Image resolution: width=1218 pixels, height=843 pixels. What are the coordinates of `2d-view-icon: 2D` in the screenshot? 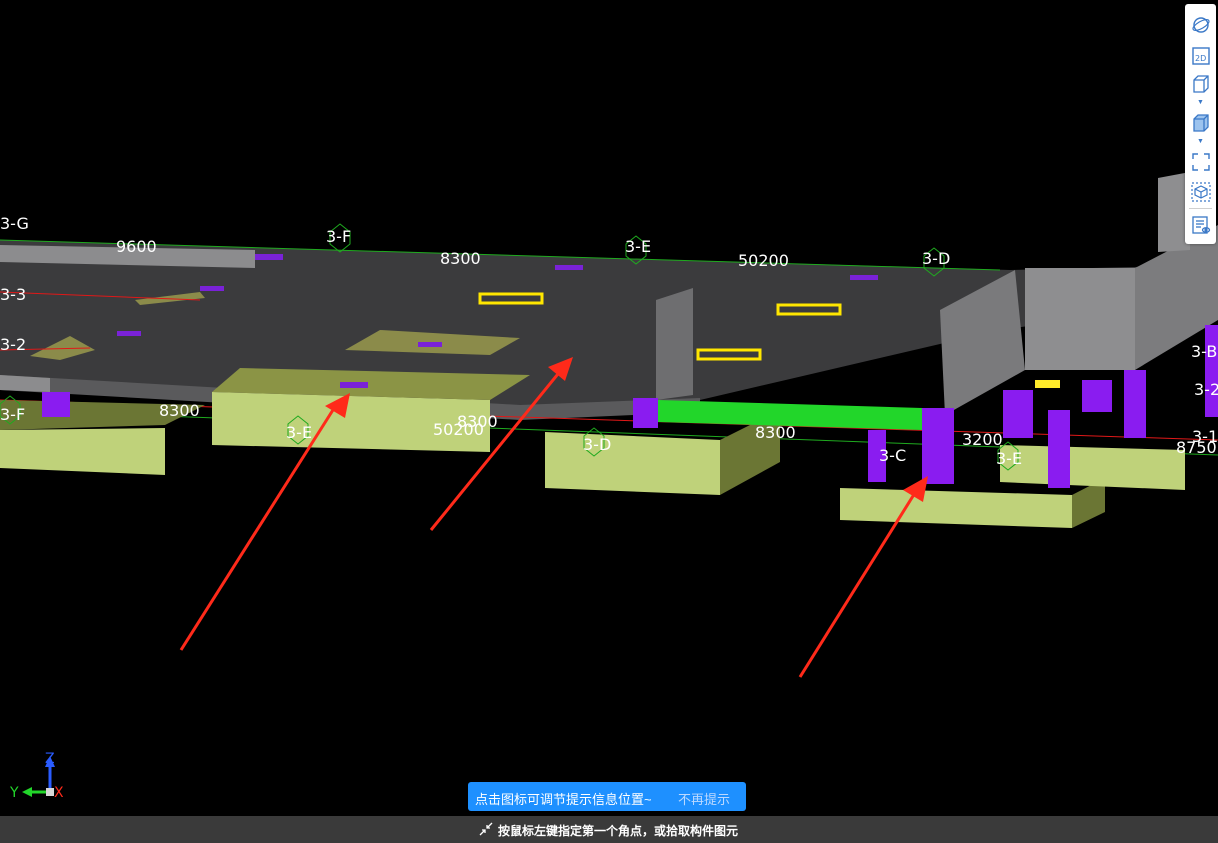 It's located at (1200, 55).